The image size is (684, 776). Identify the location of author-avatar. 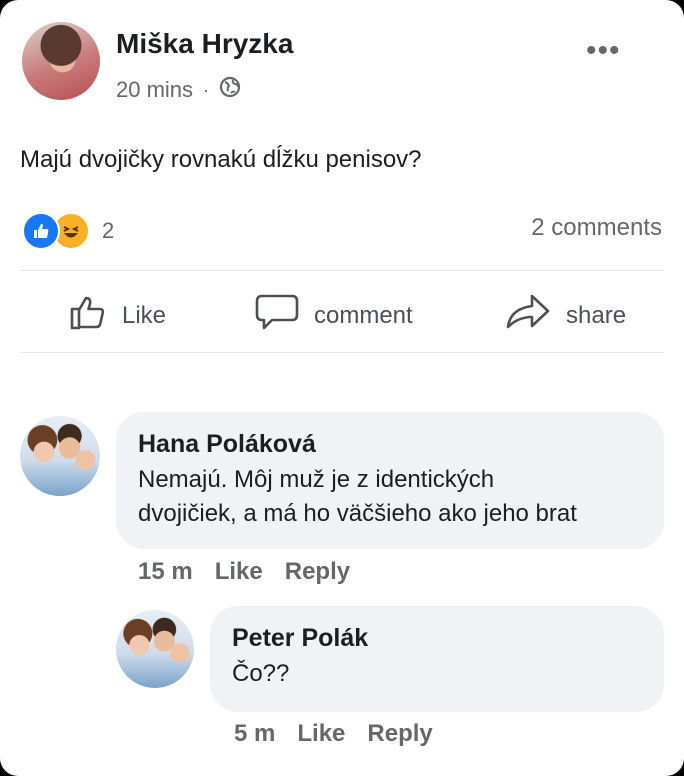
(61, 61).